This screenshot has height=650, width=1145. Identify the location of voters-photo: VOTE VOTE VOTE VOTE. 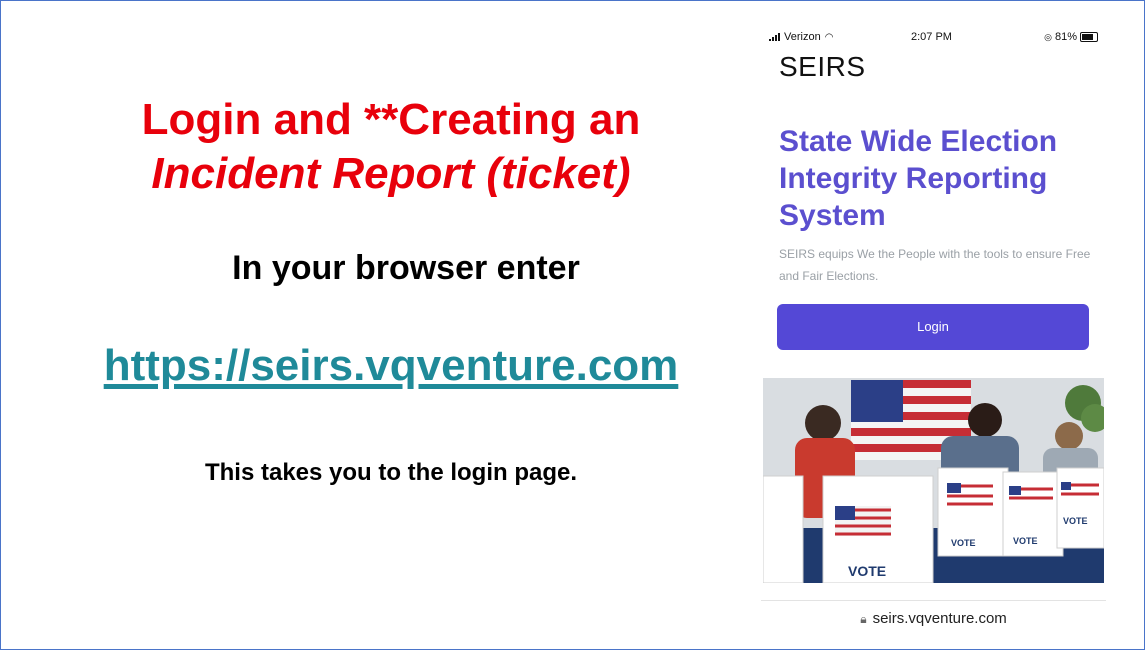
(933, 480).